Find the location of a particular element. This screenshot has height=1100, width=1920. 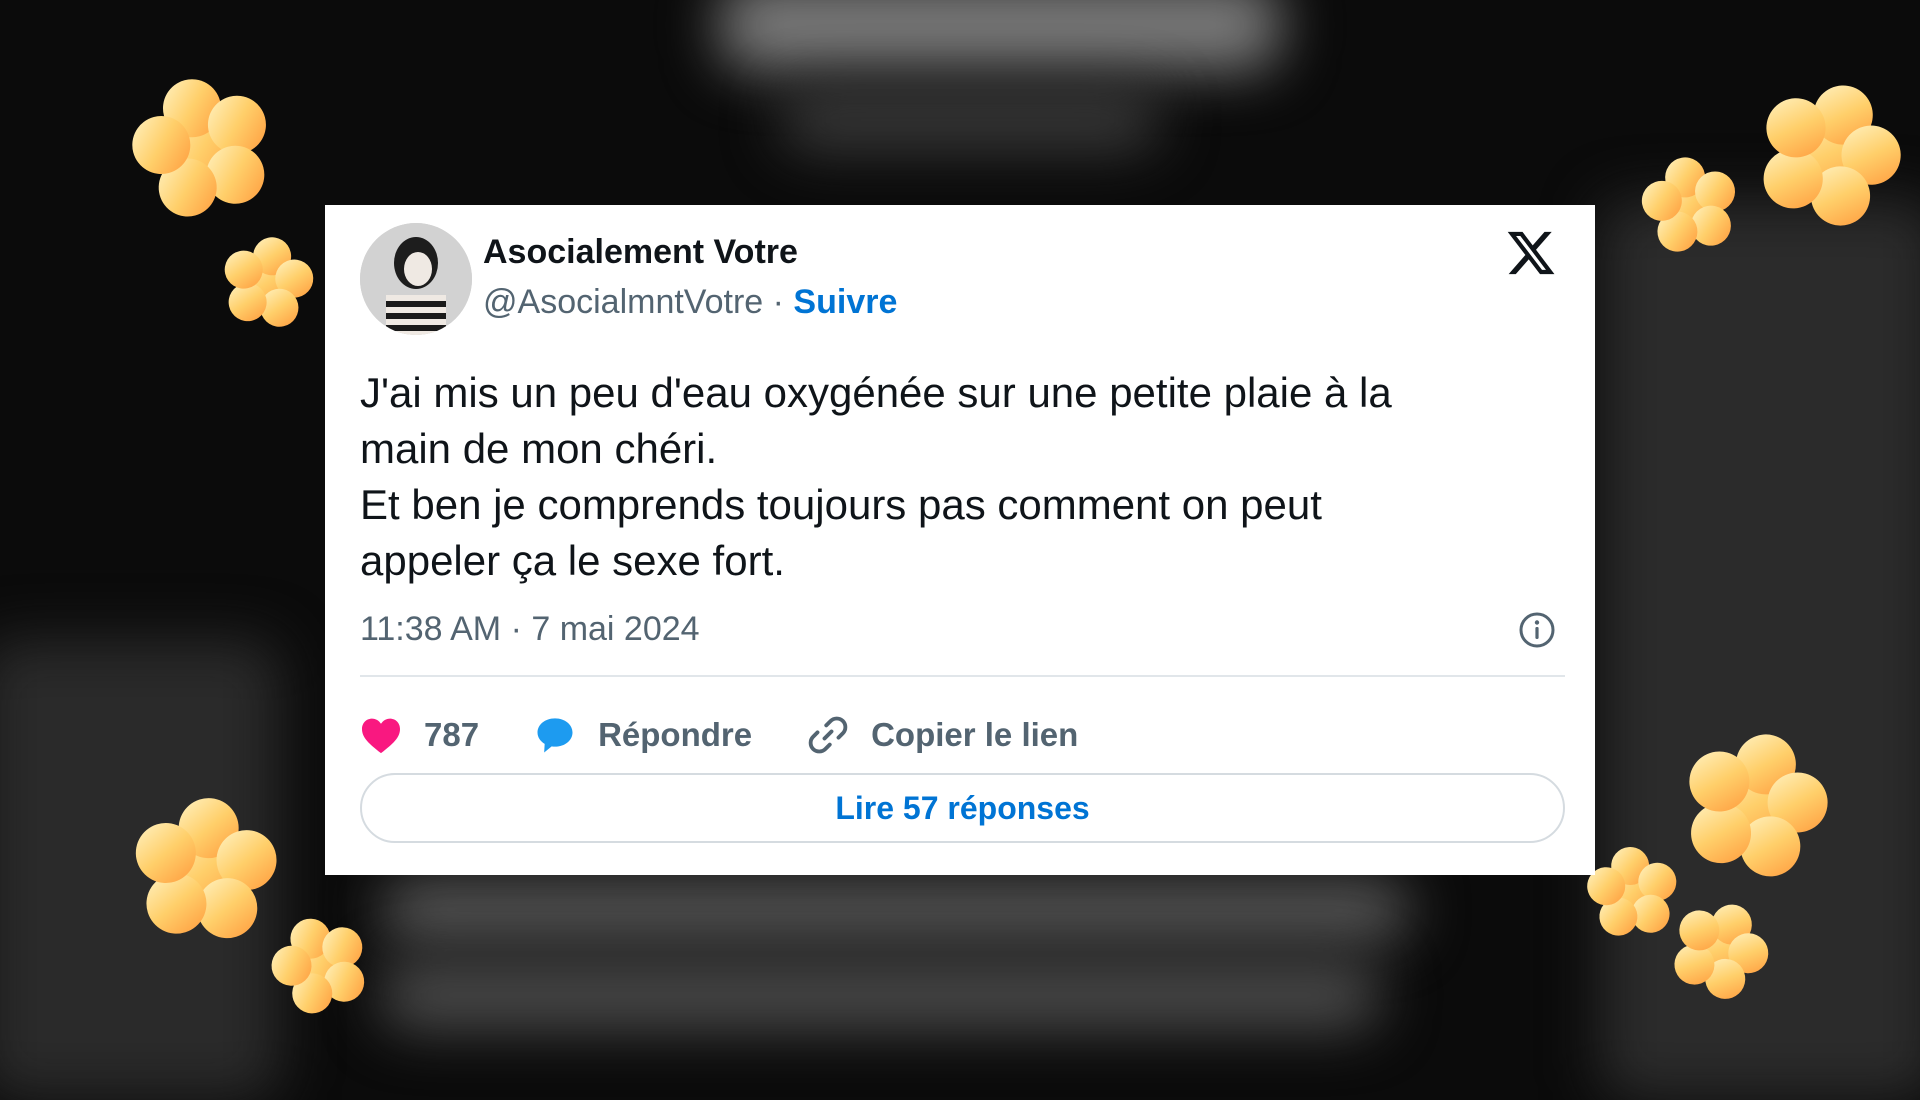

author-handle: @AsocialmntVotre is located at coordinates (623, 302).